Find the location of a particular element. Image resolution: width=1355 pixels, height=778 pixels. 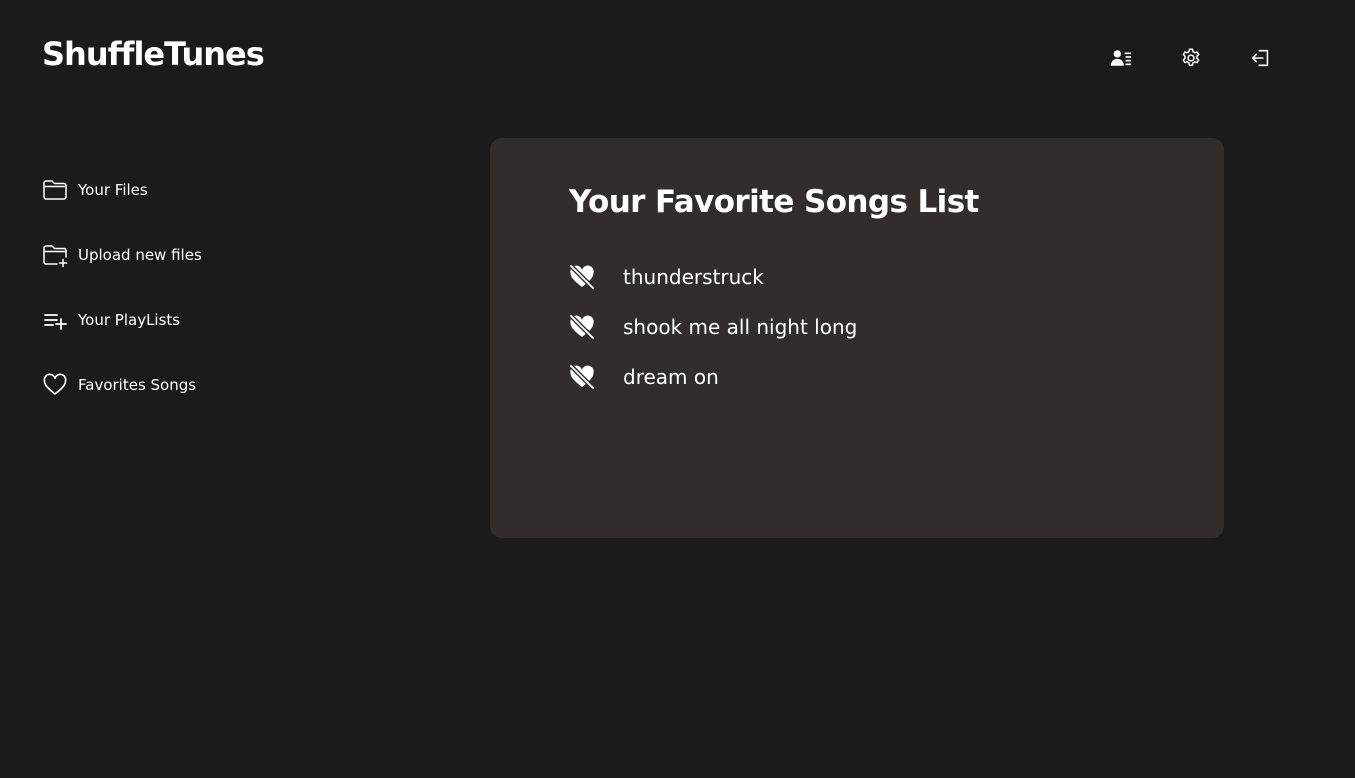

song-title: shook me all night long is located at coordinates (740, 327).